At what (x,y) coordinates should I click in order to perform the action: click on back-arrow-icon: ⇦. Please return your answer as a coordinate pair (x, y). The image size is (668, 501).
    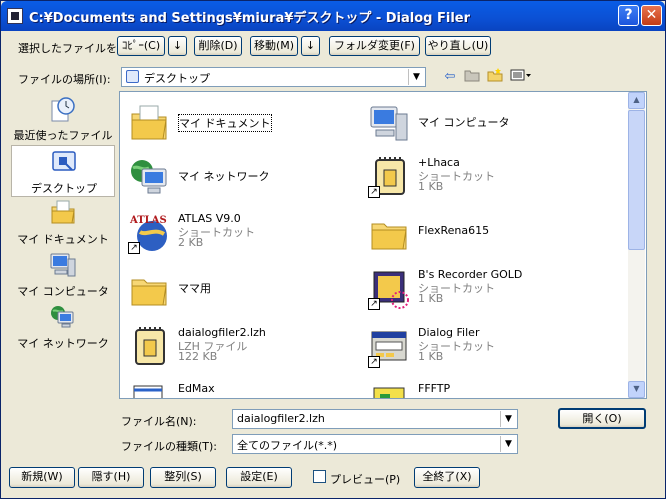
    Looking at the image, I should click on (450, 77).